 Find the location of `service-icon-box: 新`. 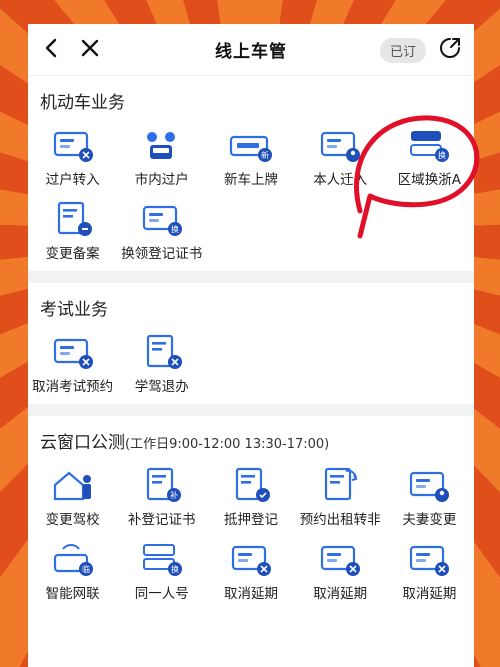

service-icon-box: 新 is located at coordinates (251, 145).